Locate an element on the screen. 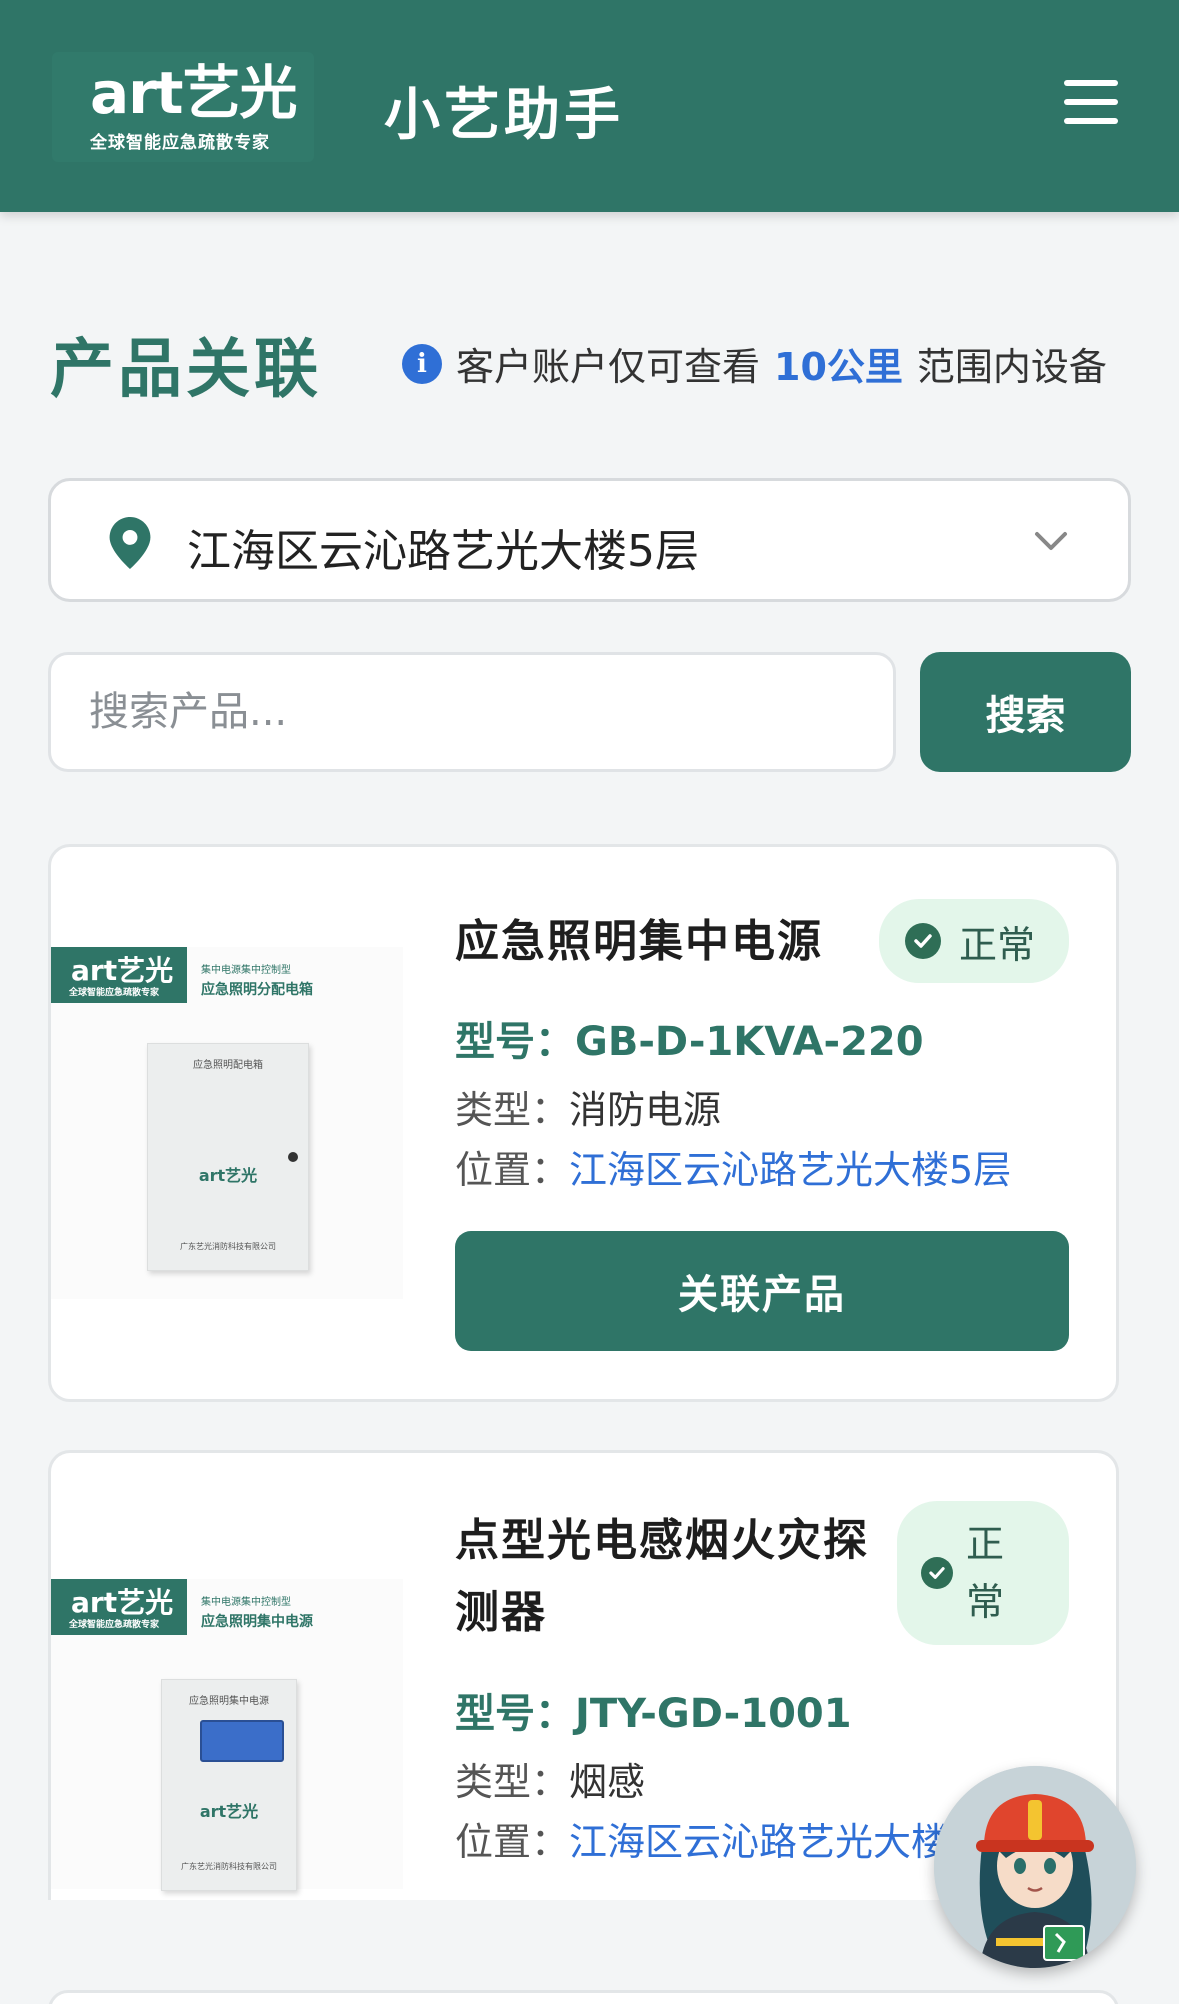 This screenshot has width=1179, height=2004. notice-range-highlight: 10公里 is located at coordinates (838, 367).